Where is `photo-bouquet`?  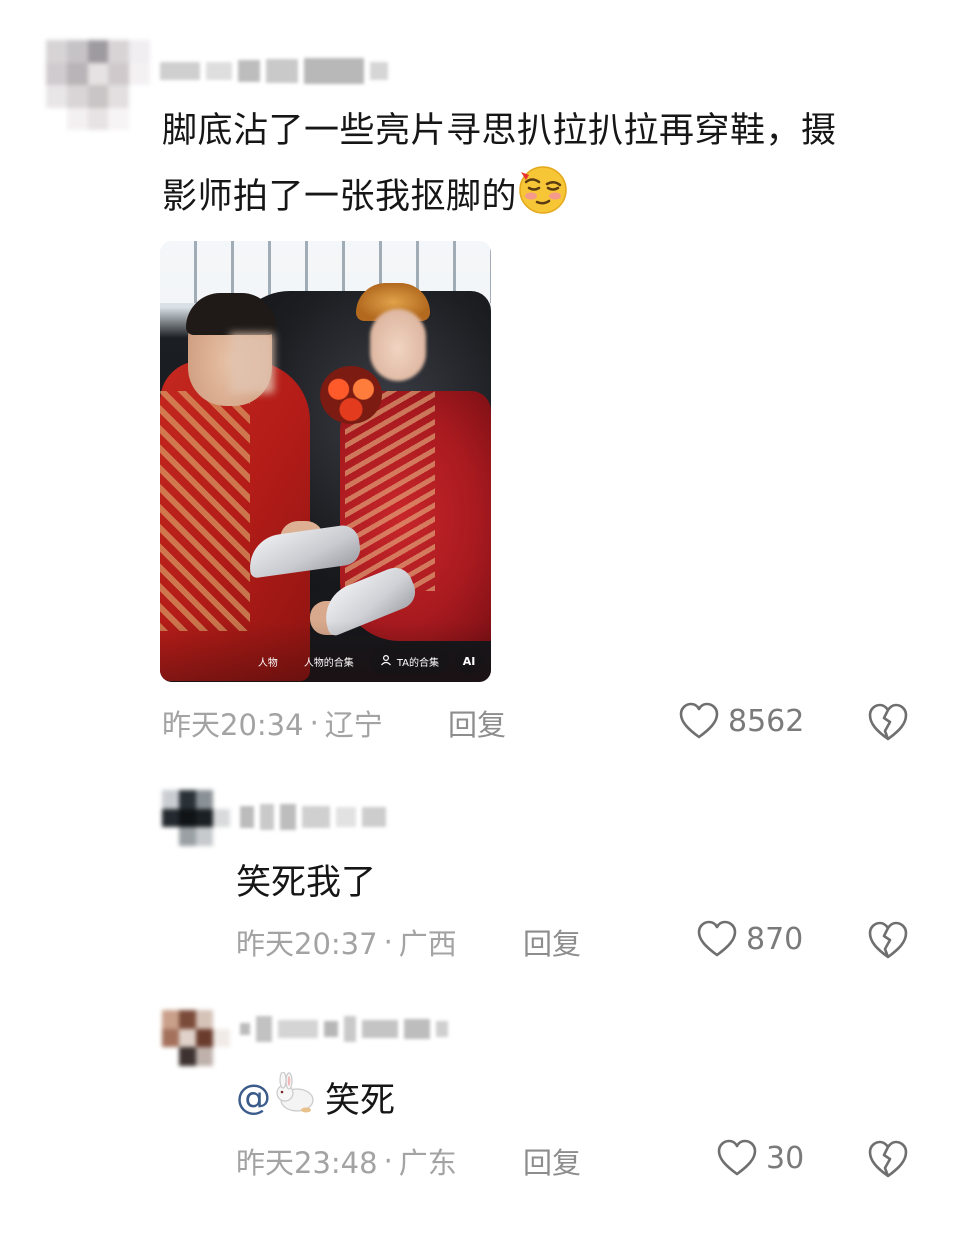
photo-bouquet is located at coordinates (351, 395).